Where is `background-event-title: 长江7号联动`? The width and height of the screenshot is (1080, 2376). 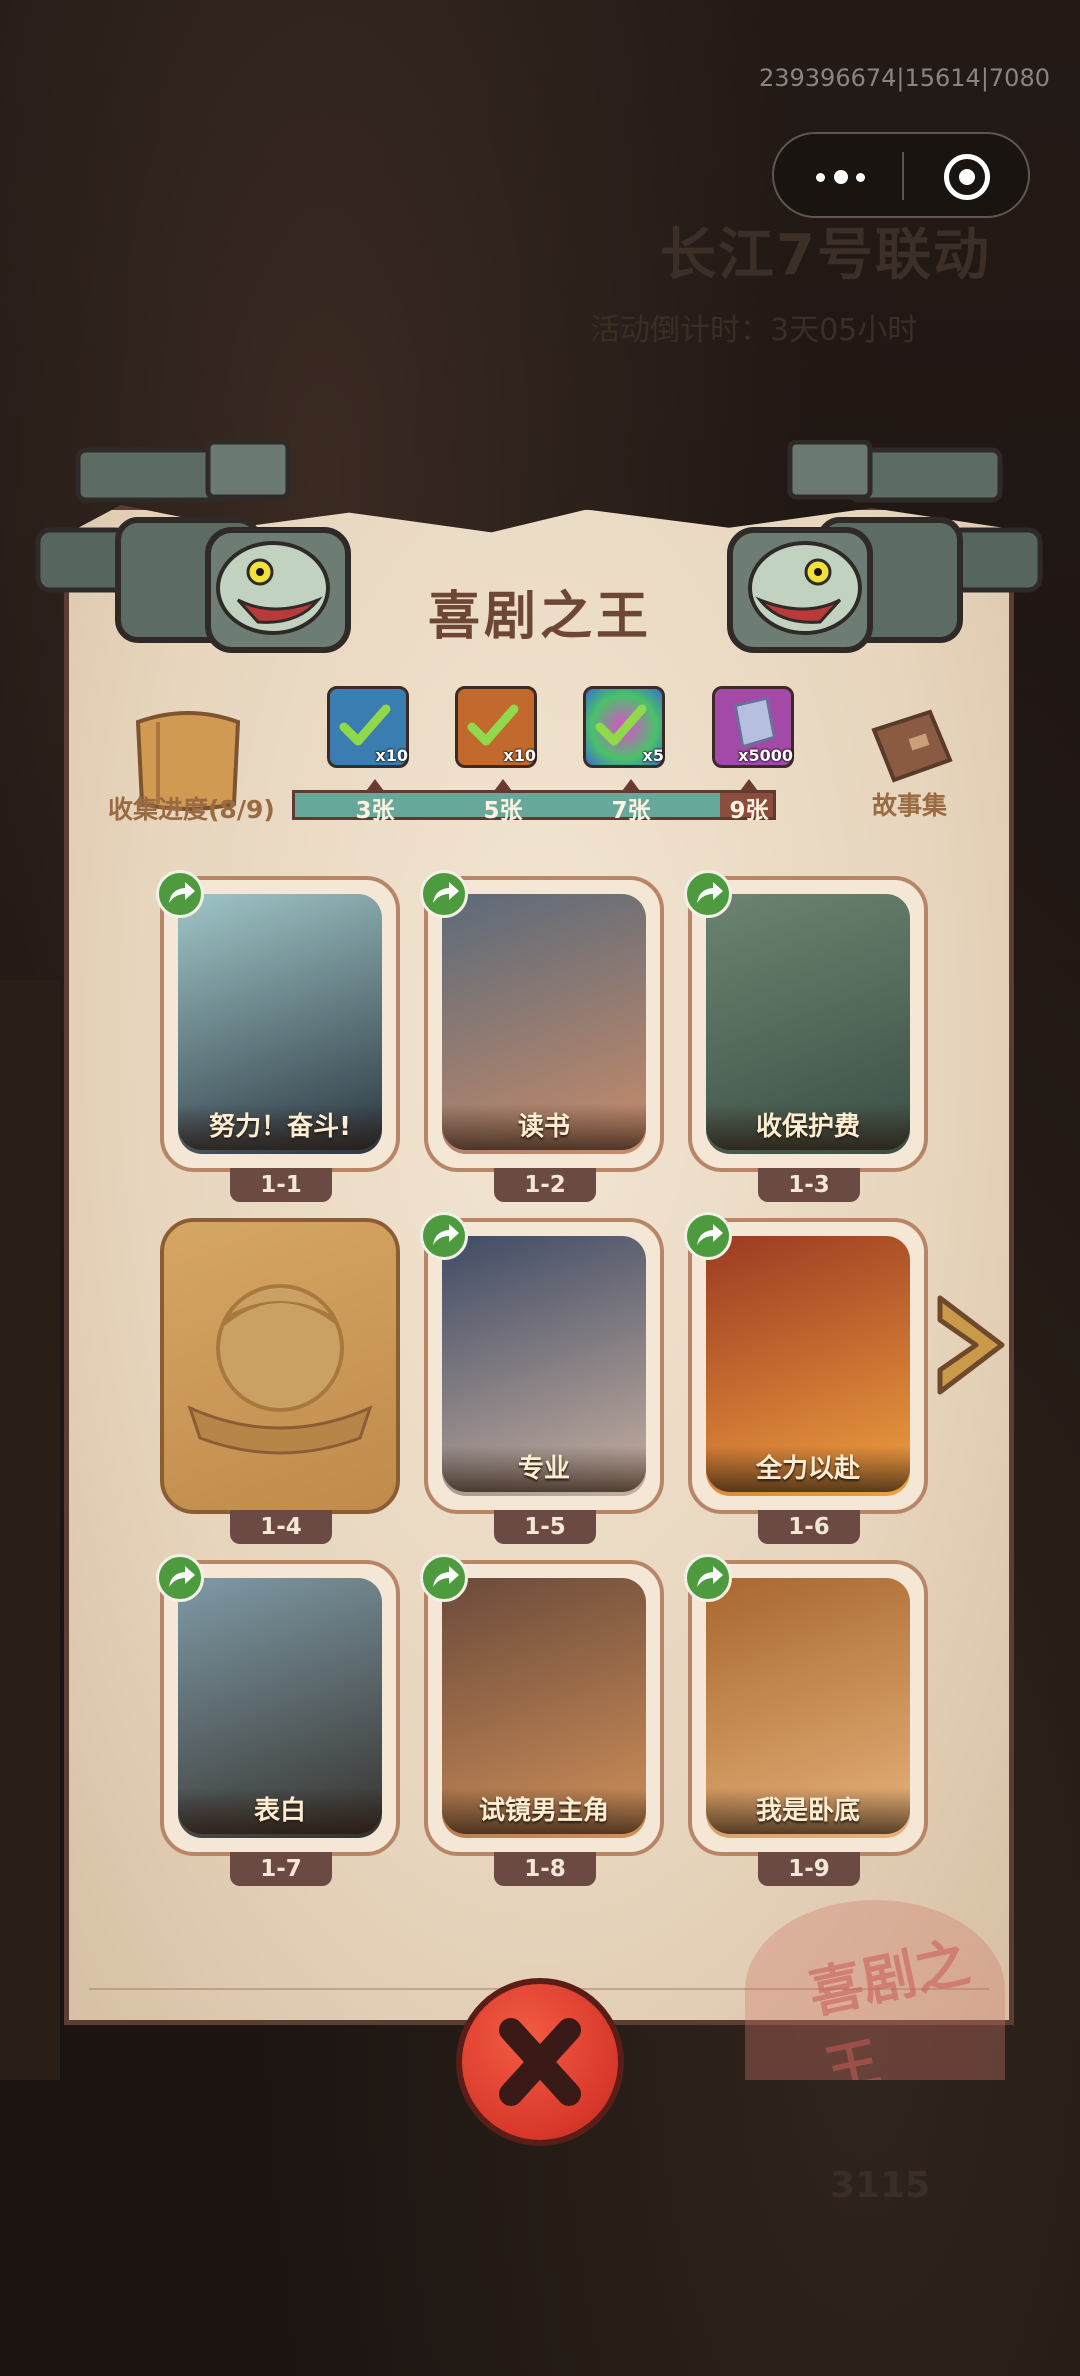
background-event-title: 长江7号联动 is located at coordinates (825, 255).